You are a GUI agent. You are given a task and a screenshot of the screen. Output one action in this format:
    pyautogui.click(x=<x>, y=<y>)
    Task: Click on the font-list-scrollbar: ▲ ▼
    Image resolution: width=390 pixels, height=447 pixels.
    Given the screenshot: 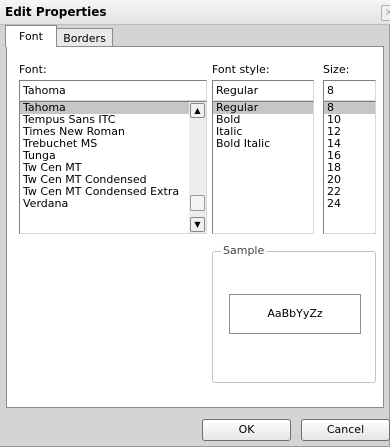 What is the action you would take?
    pyautogui.click(x=197, y=167)
    